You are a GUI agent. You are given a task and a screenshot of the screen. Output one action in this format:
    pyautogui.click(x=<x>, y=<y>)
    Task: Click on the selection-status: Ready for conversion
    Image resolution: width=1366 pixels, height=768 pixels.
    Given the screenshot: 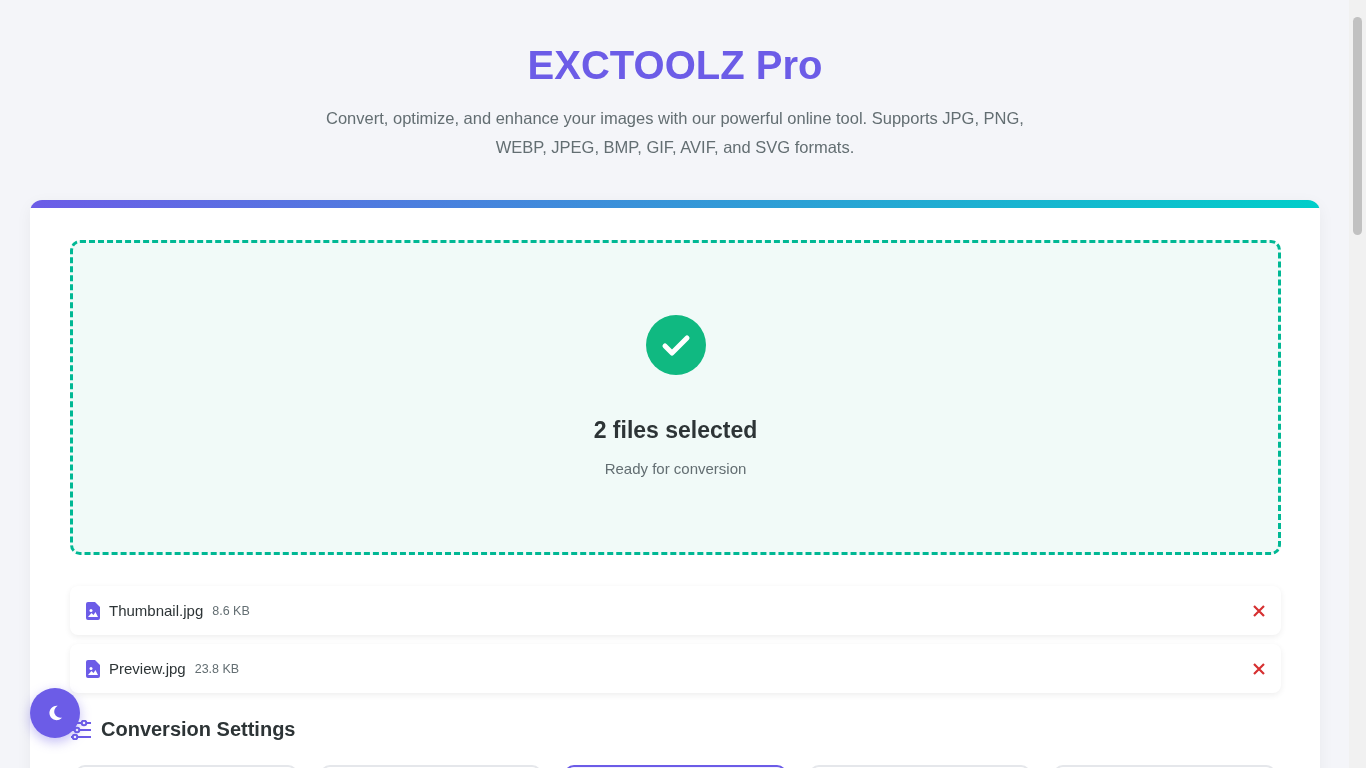 What is the action you would take?
    pyautogui.click(x=675, y=468)
    